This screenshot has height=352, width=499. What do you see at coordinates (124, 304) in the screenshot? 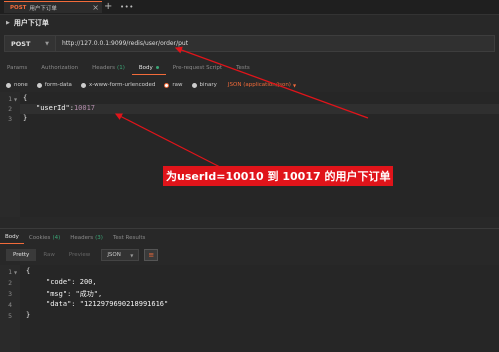
I see `json-string: "1212979690218991616"` at bounding box center [124, 304].